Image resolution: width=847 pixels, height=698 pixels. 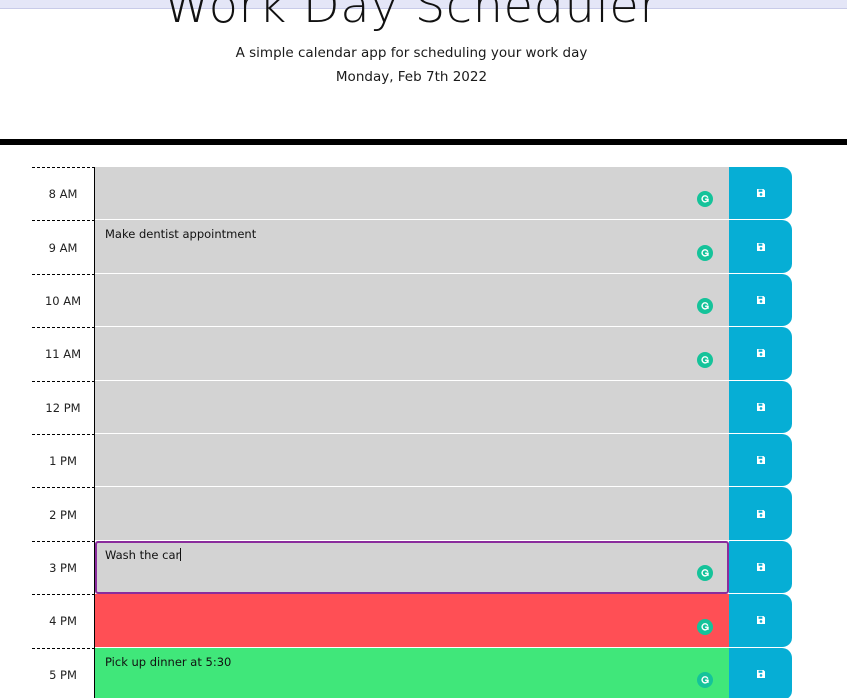 I want to click on event-text: Make dentist appointment, so click(x=181, y=234).